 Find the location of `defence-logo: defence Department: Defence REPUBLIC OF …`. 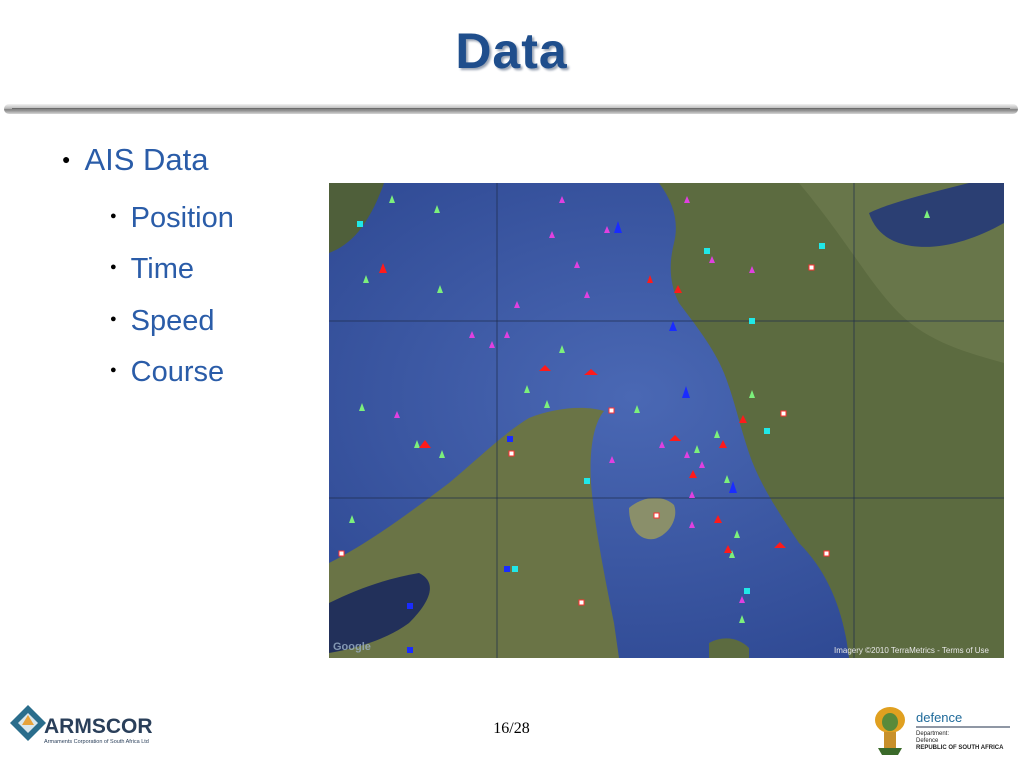

defence-logo: defence Department: Defence REPUBLIC OF … is located at coordinates (942, 731).